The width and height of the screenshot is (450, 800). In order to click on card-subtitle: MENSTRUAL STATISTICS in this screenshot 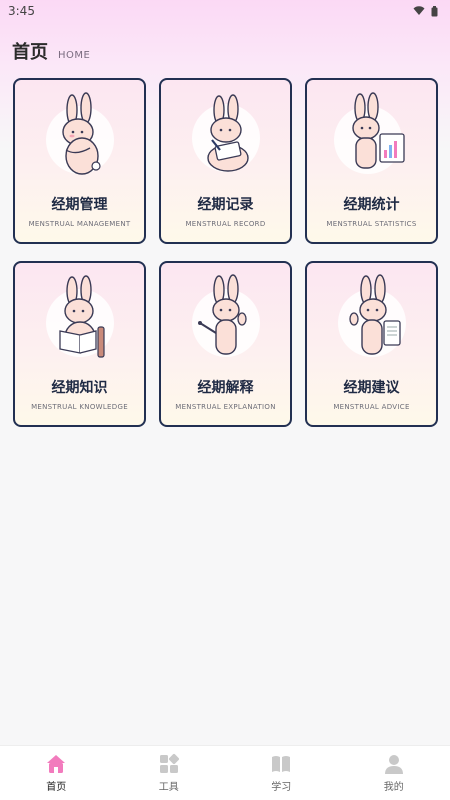, I will do `click(371, 224)`.